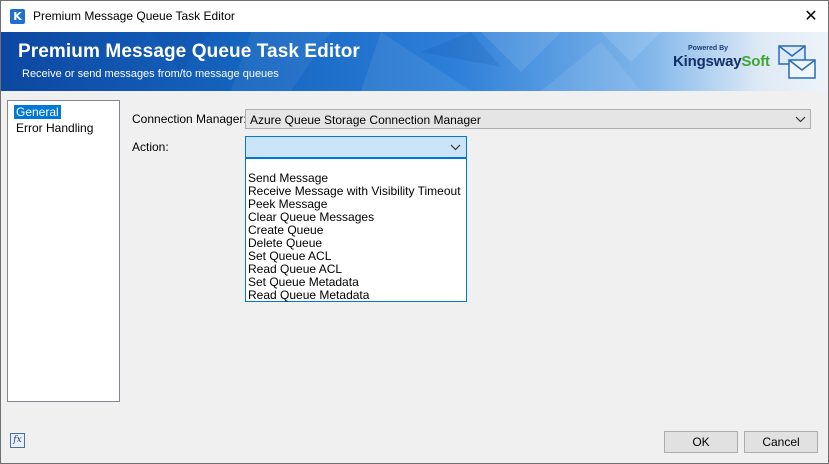 The height and width of the screenshot is (464, 829). I want to click on logo-wordmark: KingswaySoft, so click(721, 61).